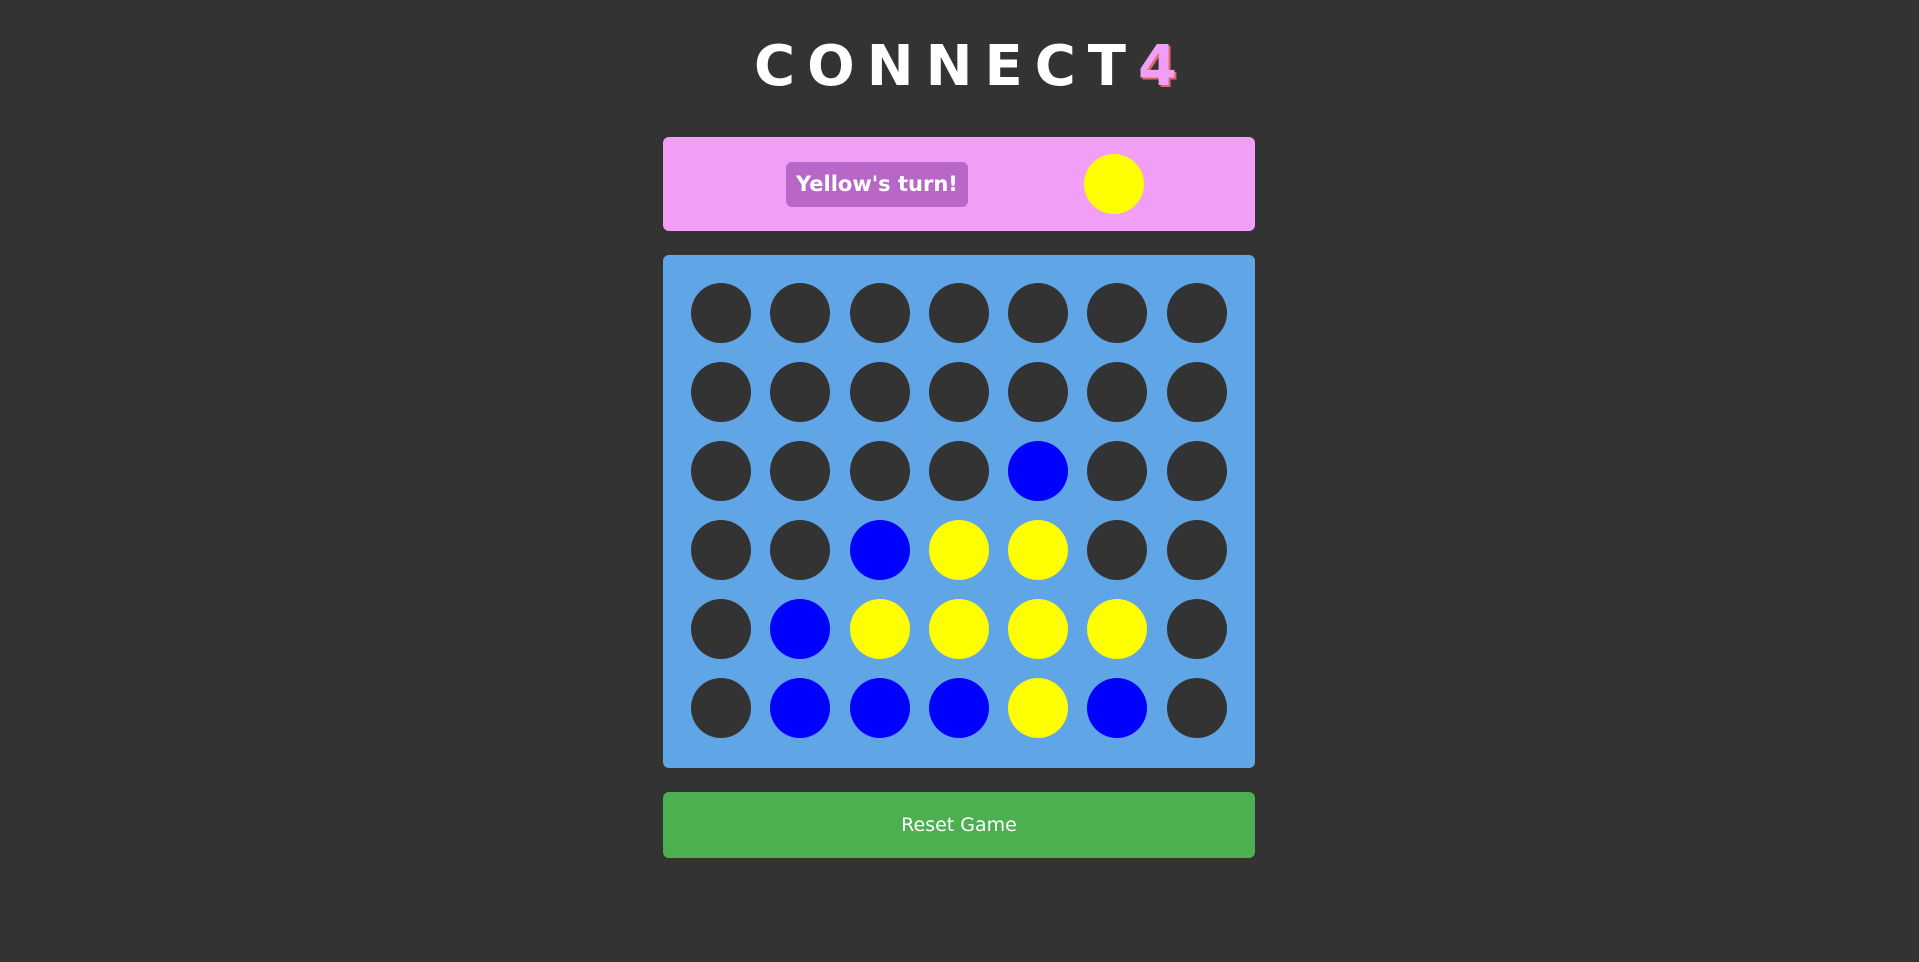  What do you see at coordinates (1157, 66) in the screenshot?
I see `title-number: 4` at bounding box center [1157, 66].